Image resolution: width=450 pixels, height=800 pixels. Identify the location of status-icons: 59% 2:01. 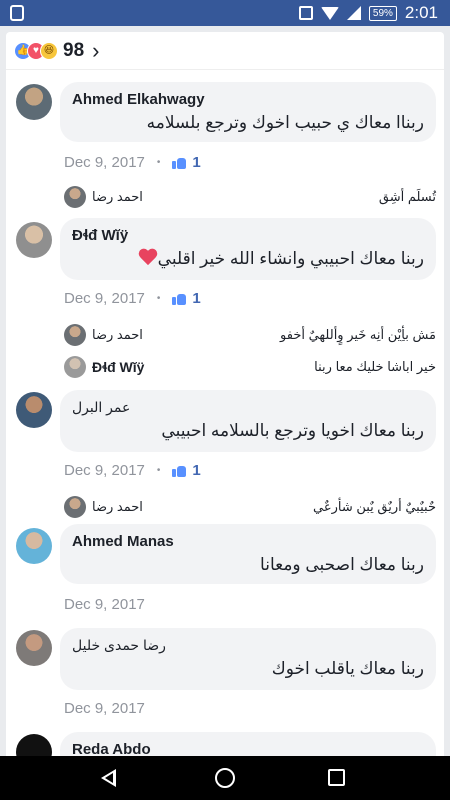
(368, 13).